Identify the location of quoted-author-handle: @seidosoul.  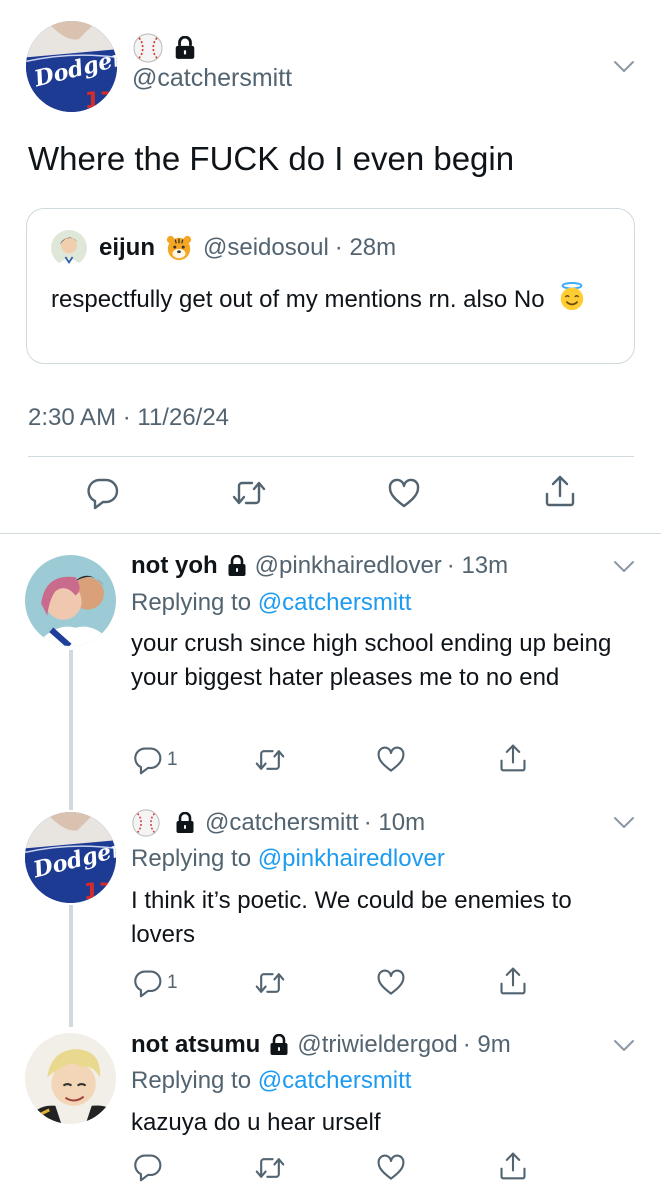
(266, 247).